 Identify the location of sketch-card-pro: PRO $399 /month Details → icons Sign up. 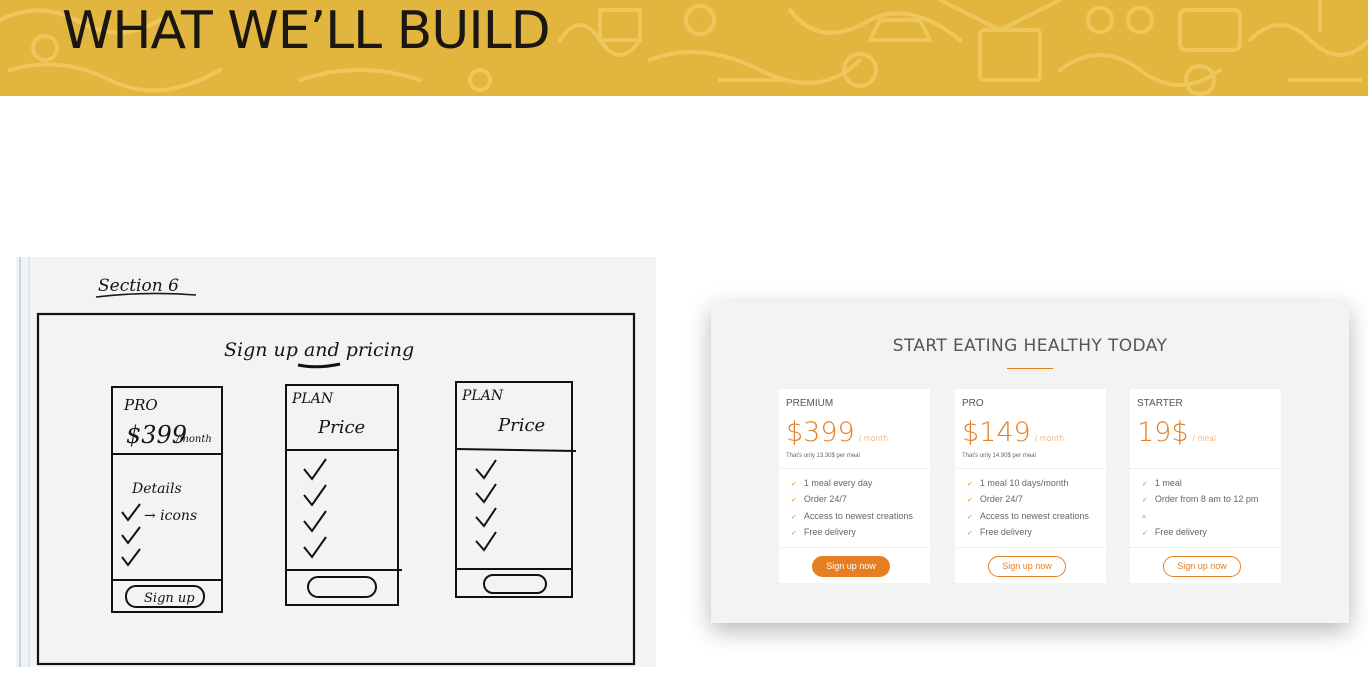
(167, 499).